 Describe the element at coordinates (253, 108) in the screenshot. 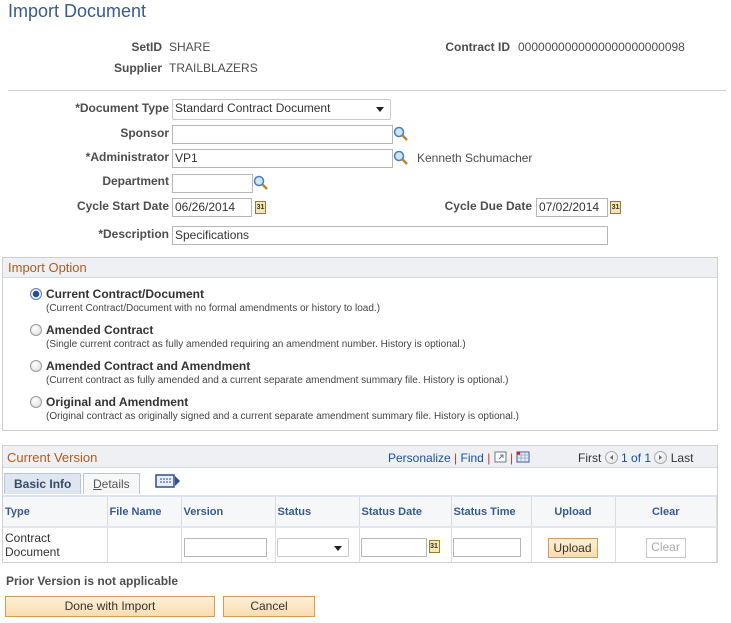

I see `document-type-value: Standard Contract Document` at that location.